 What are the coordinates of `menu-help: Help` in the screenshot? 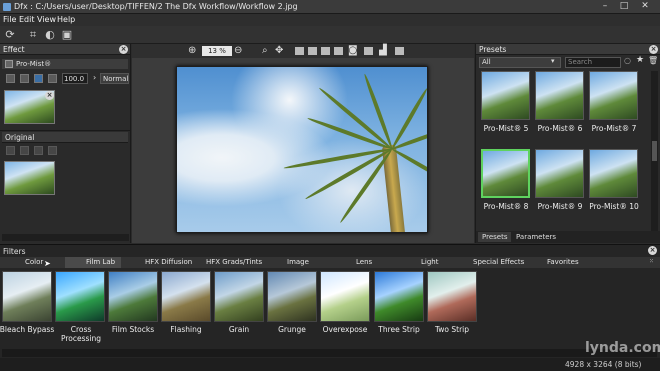 It's located at (66, 19).